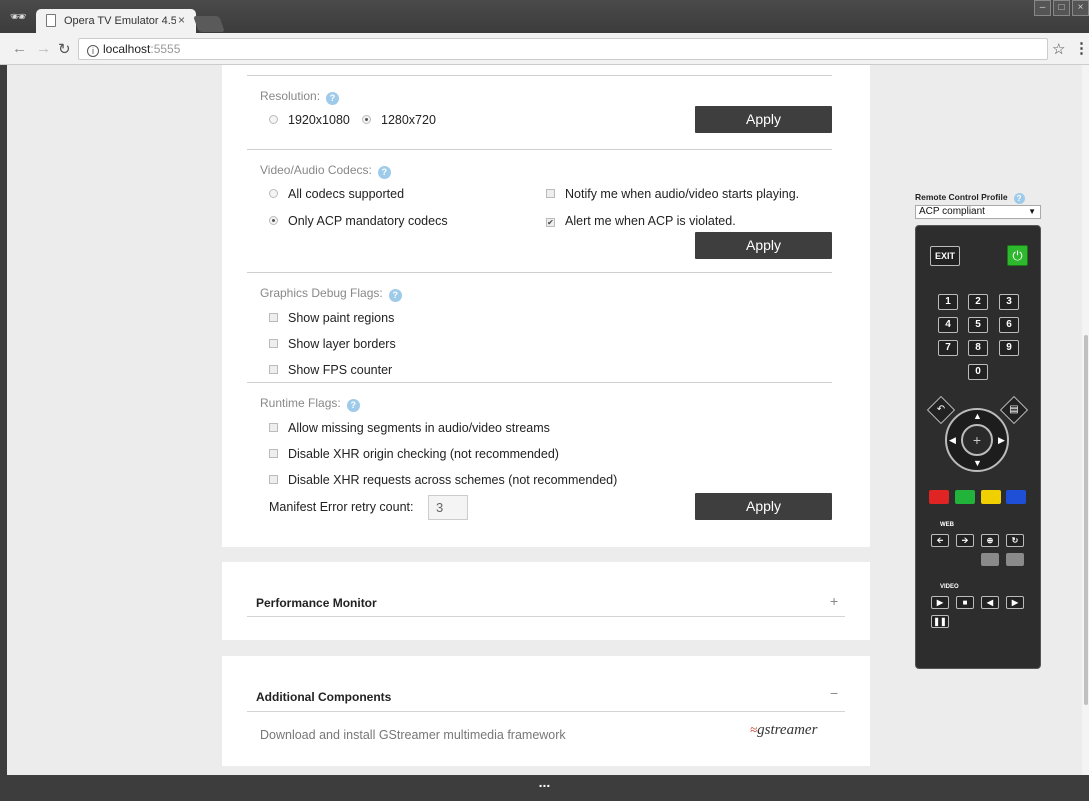 This screenshot has width=1089, height=801. What do you see at coordinates (1001, 440) in the screenshot?
I see `right-arrow-icon: ▶` at bounding box center [1001, 440].